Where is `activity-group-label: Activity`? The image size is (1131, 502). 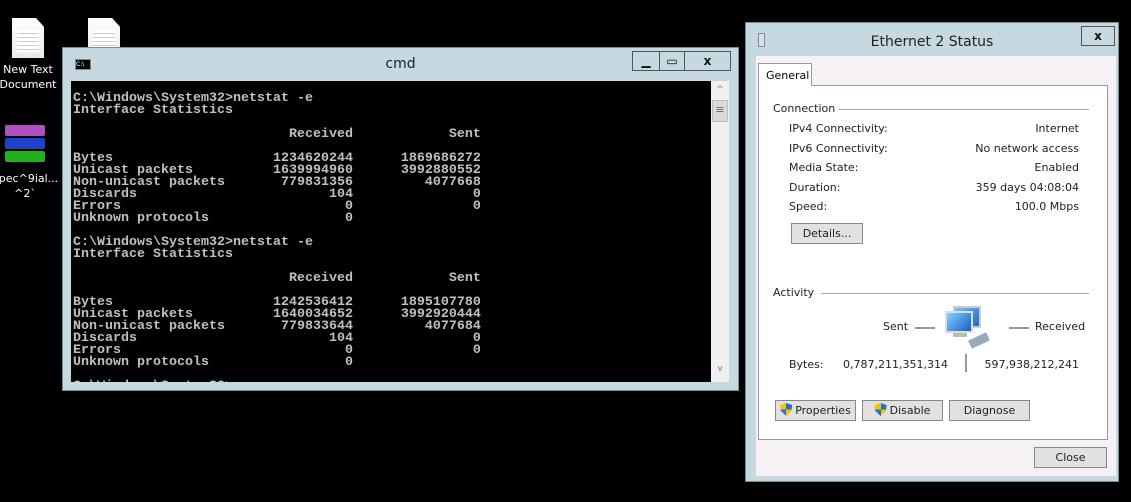 activity-group-label: Activity is located at coordinates (794, 292).